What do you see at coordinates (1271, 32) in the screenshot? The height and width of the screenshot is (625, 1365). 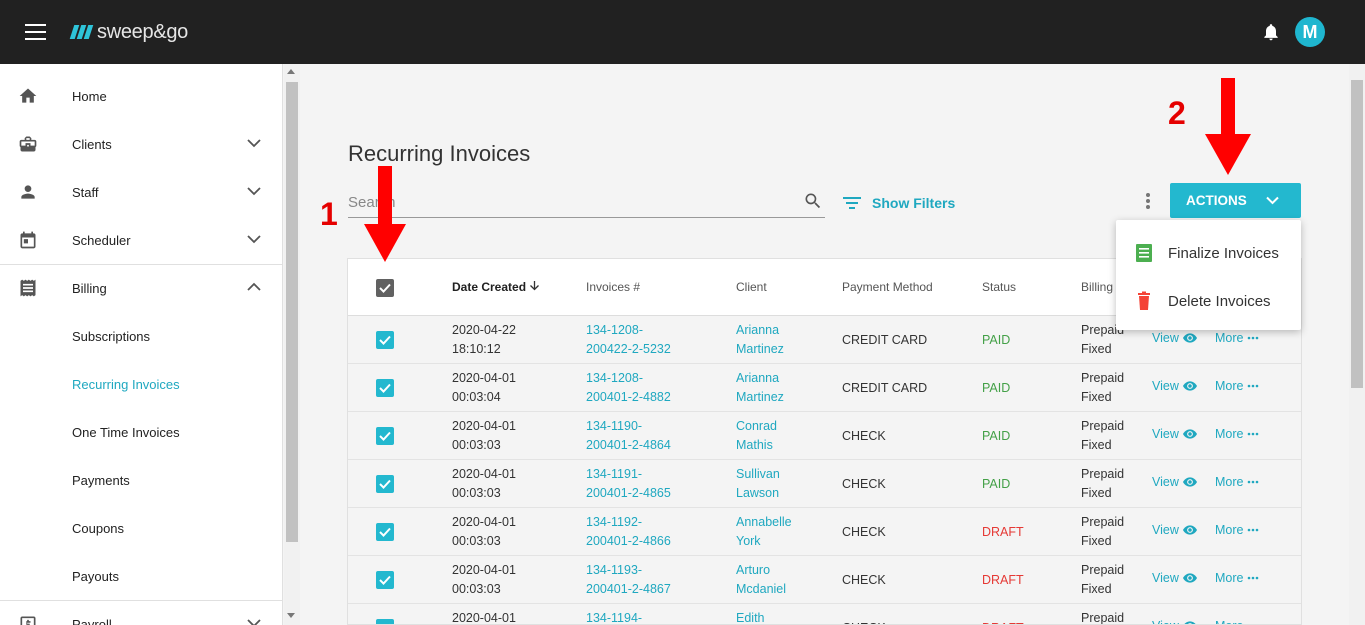 I see `notification-bell-icon` at bounding box center [1271, 32].